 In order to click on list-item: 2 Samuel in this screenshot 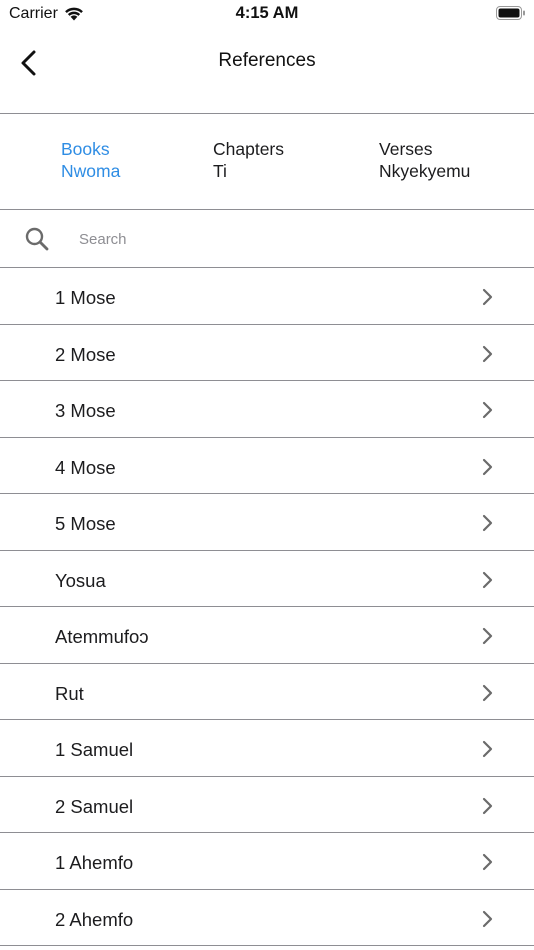, I will do `click(267, 805)`.